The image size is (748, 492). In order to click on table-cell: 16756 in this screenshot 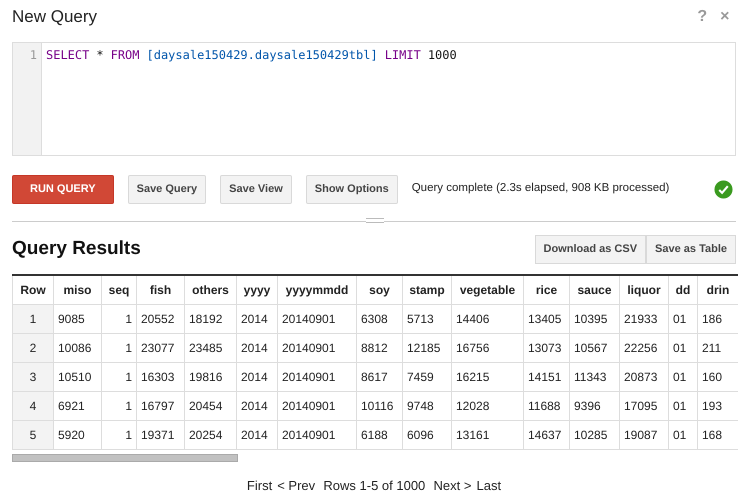, I will do `click(488, 347)`.